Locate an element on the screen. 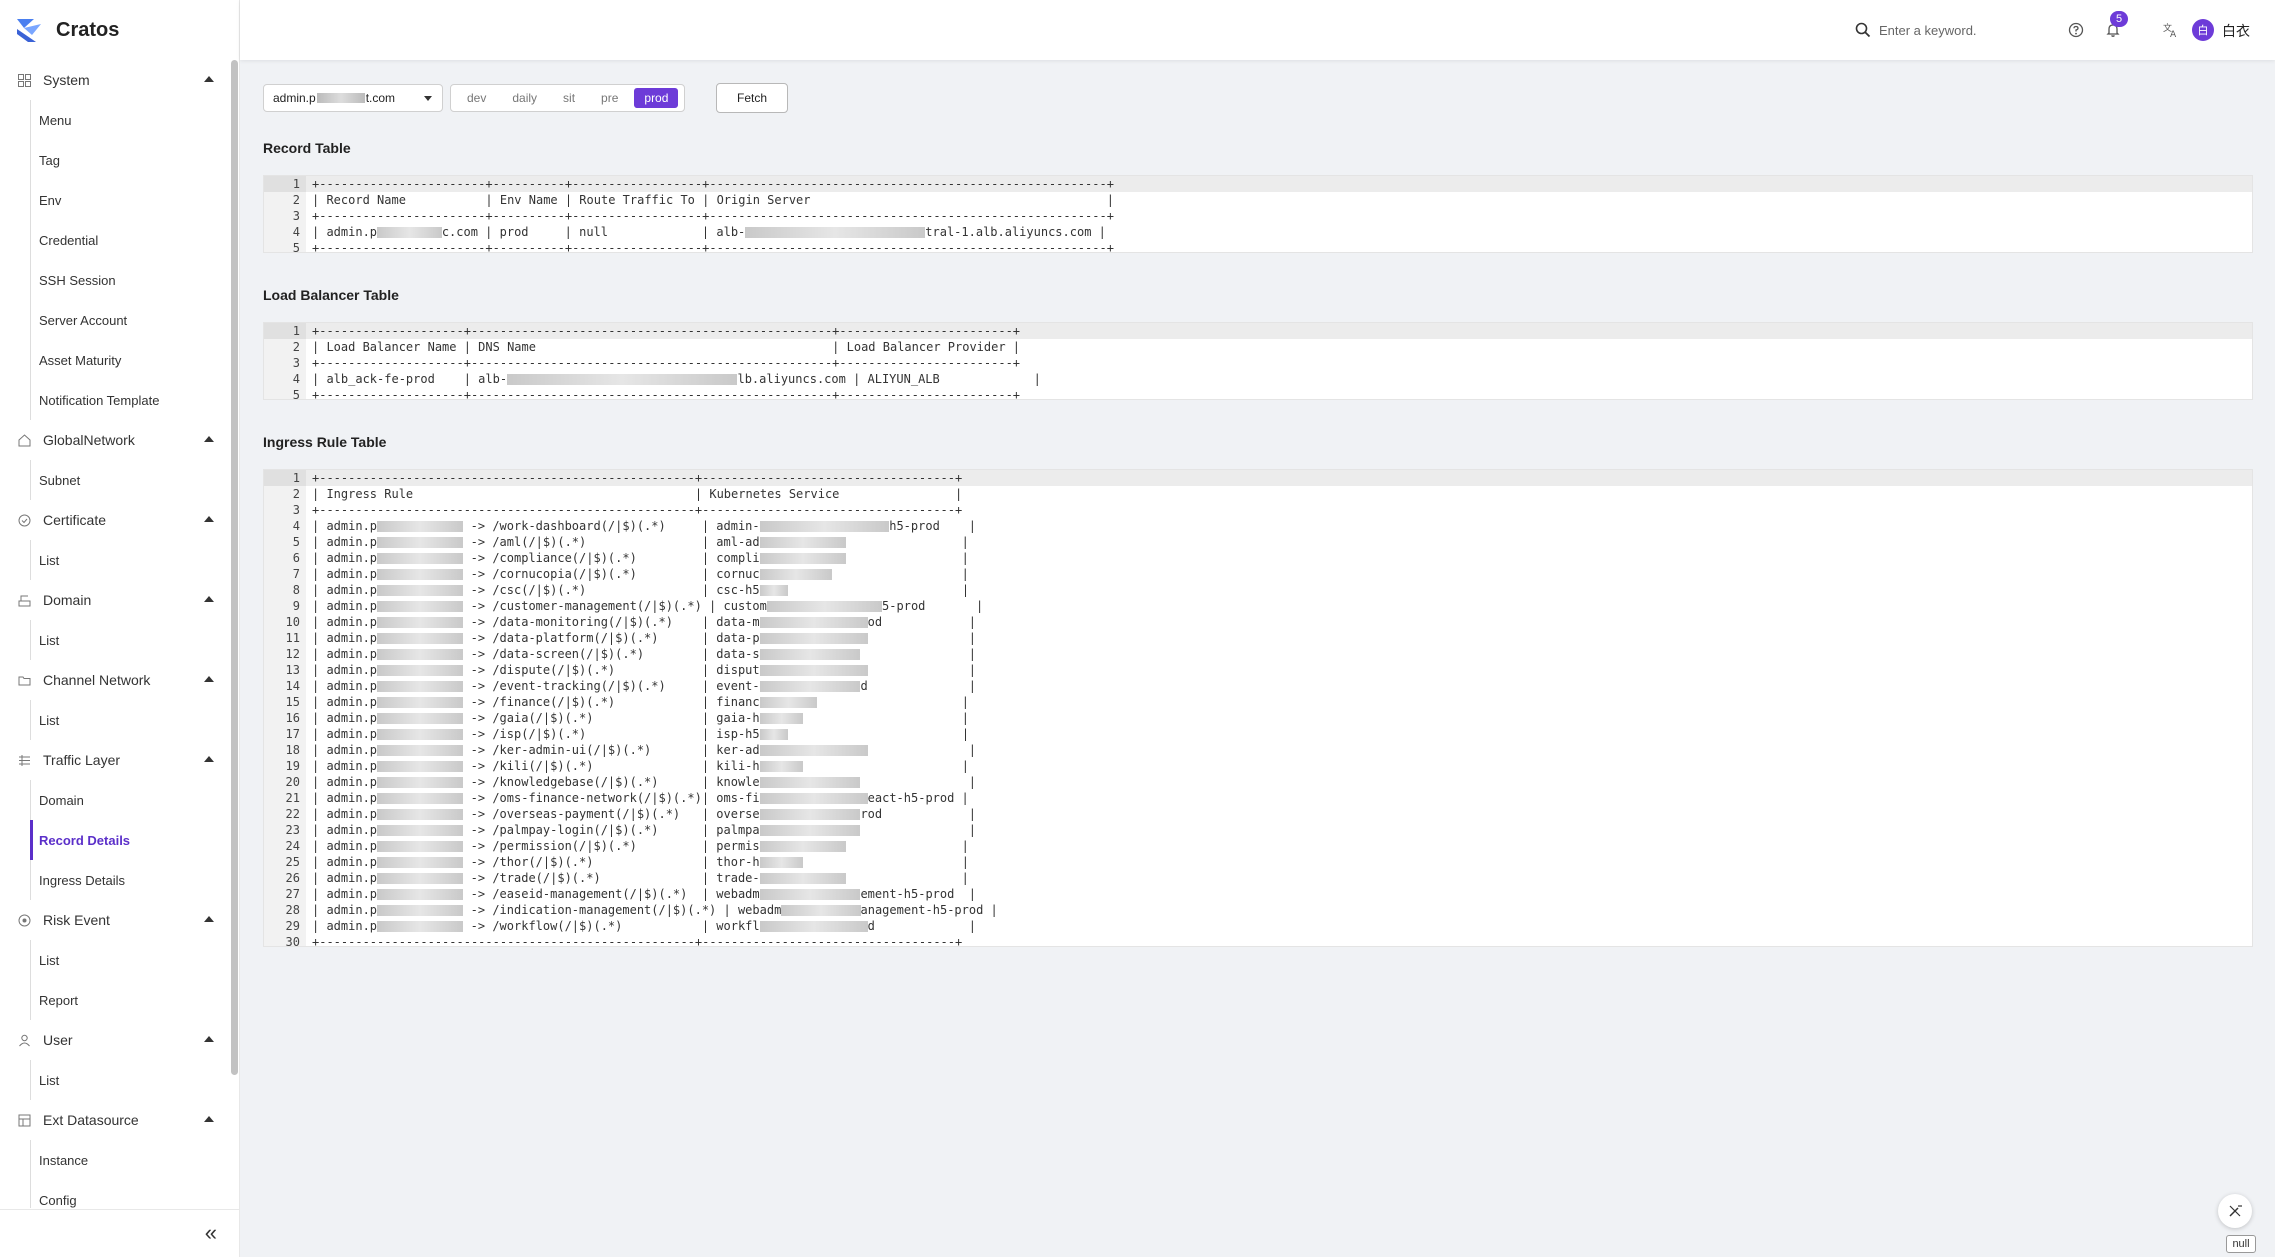 The width and height of the screenshot is (2275, 1257). sidebar-group-label: Traffic Layer is located at coordinates (82, 760).